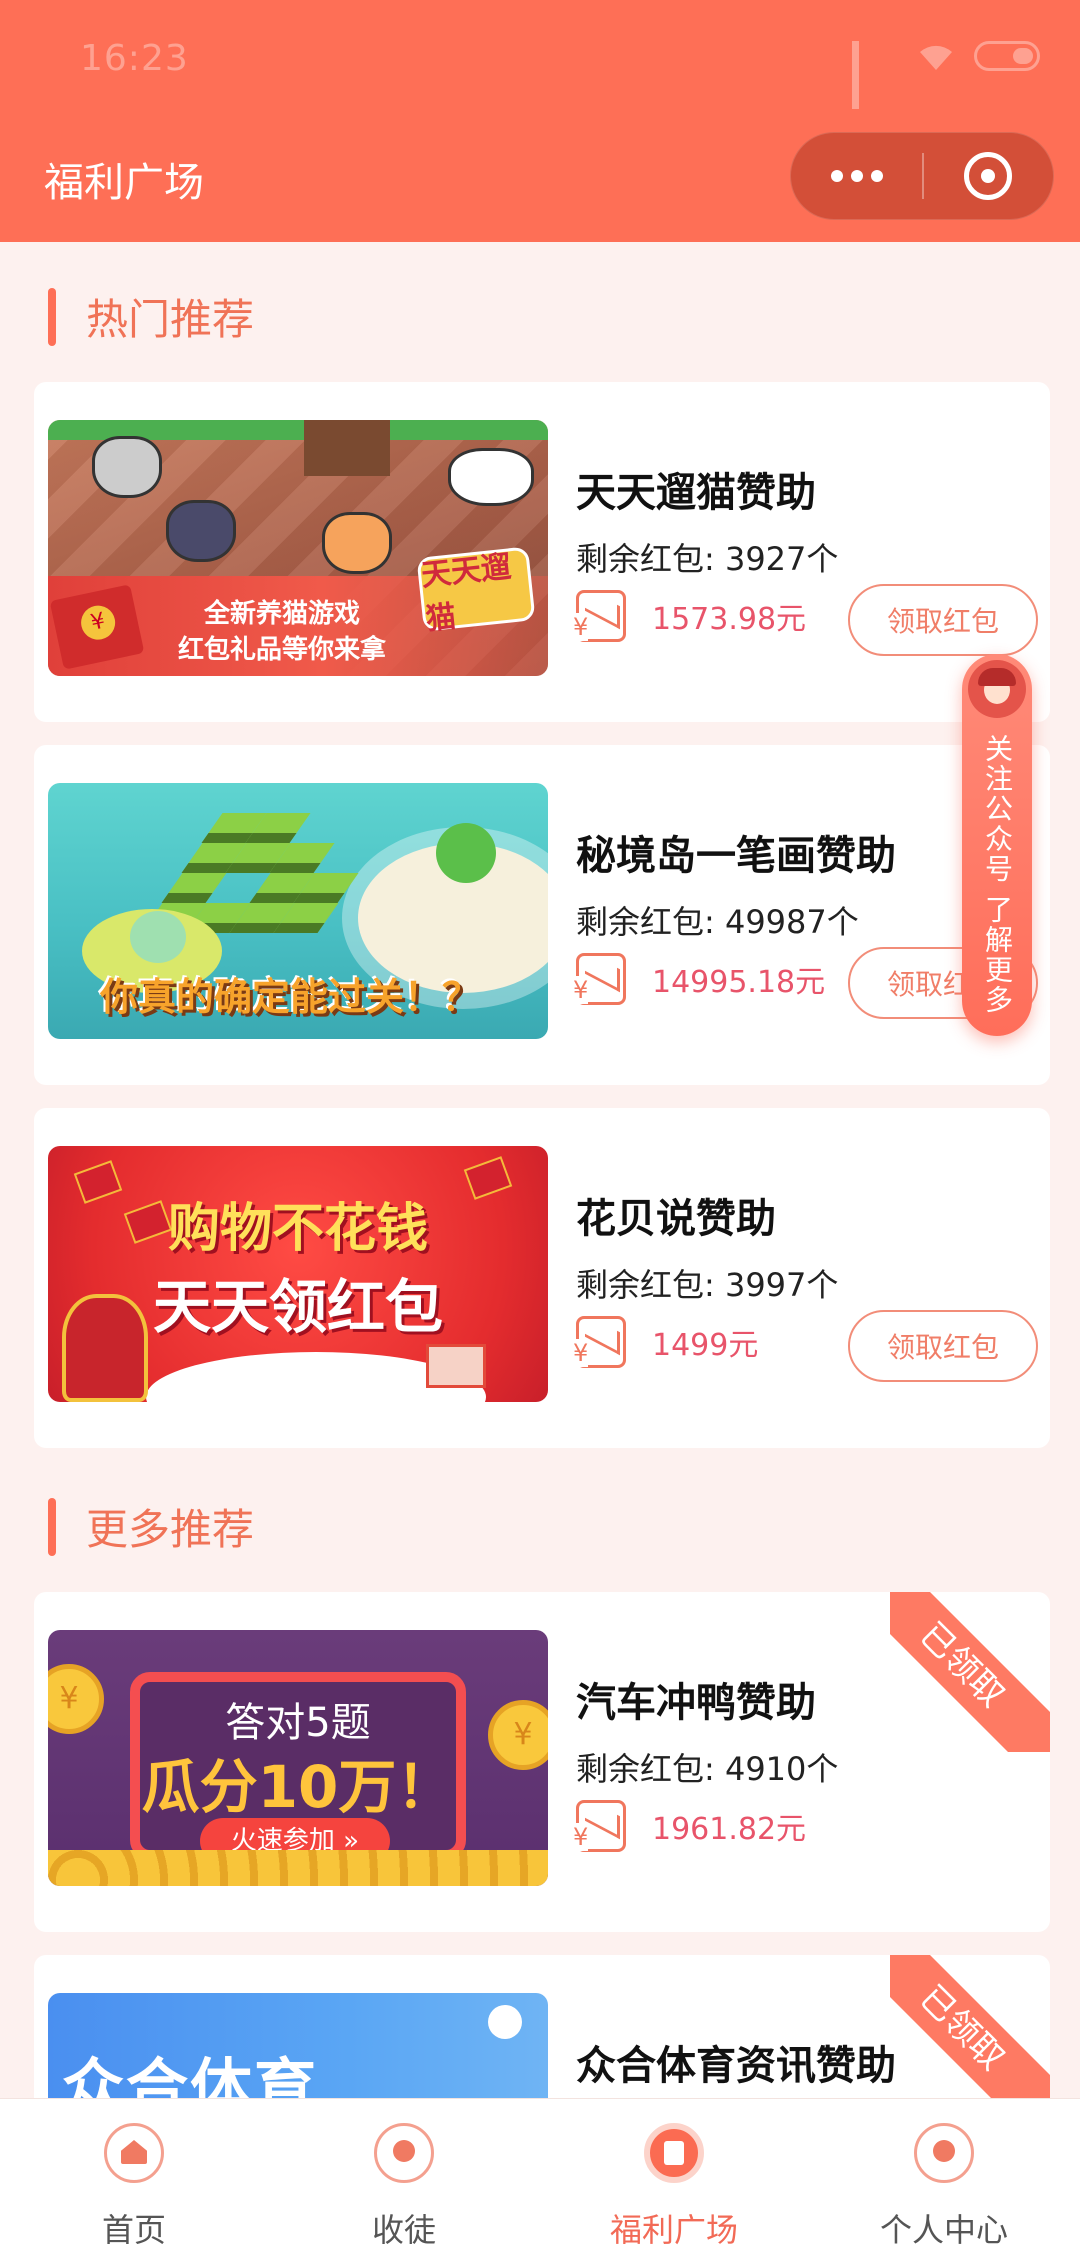 This screenshot has width=1080, height=2248. I want to click on tab-profile: 个人中心, so click(944, 2173).